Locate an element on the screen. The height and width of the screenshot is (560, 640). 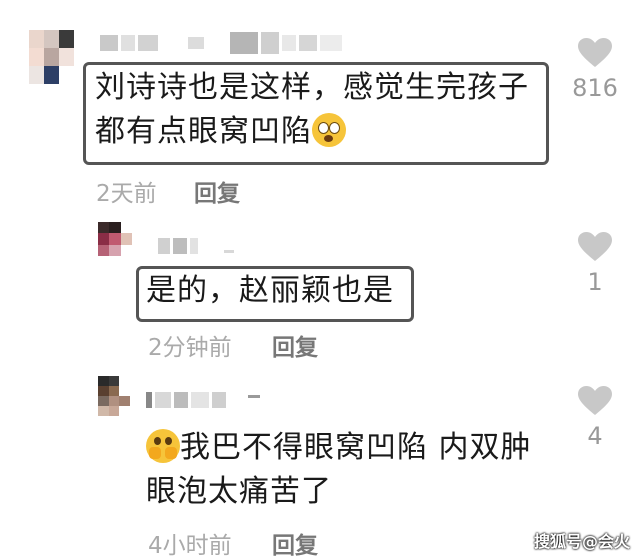
flushed-face-emoji is located at coordinates (329, 130).